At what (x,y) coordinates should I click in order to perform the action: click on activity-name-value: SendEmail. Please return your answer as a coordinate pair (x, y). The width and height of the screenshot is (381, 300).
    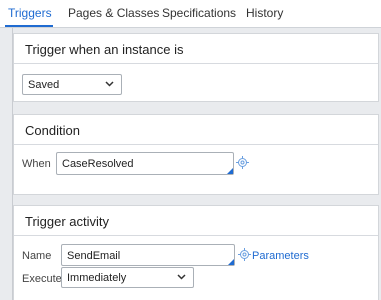
    Looking at the image, I should click on (94, 256).